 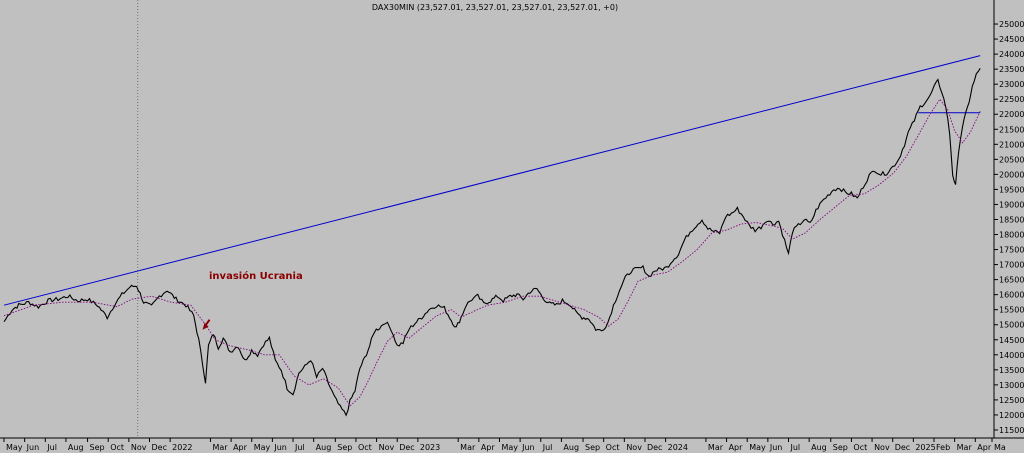 I want to click on annotation-label: invasión Ucrania, so click(x=256, y=276).